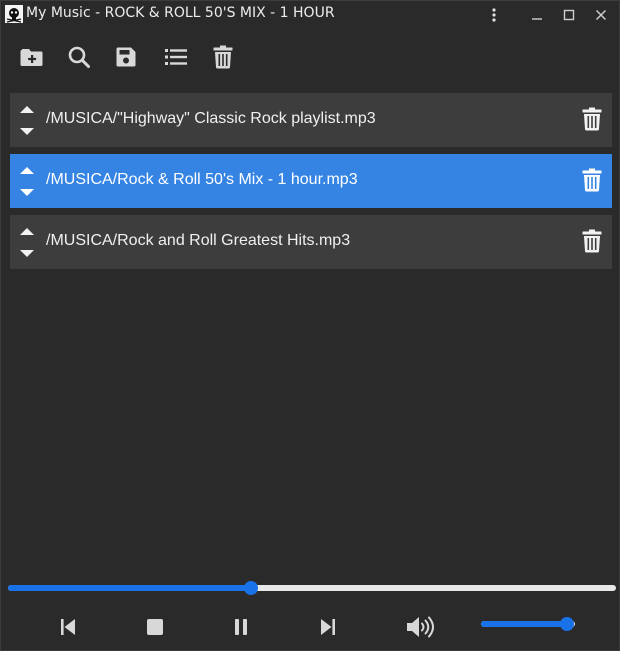 This screenshot has width=620, height=651. What do you see at coordinates (14, 14) in the screenshot?
I see `pirate-skull-icon` at bounding box center [14, 14].